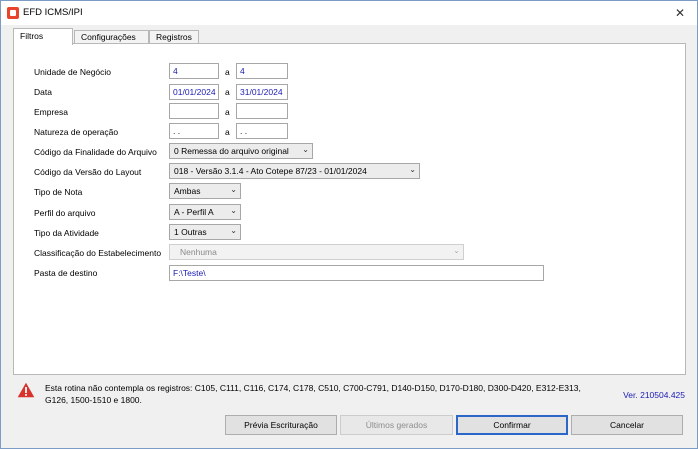 The height and width of the screenshot is (449, 698). Describe the element at coordinates (262, 92) in the screenshot. I see `data-to-input: 31/01/2024` at that location.